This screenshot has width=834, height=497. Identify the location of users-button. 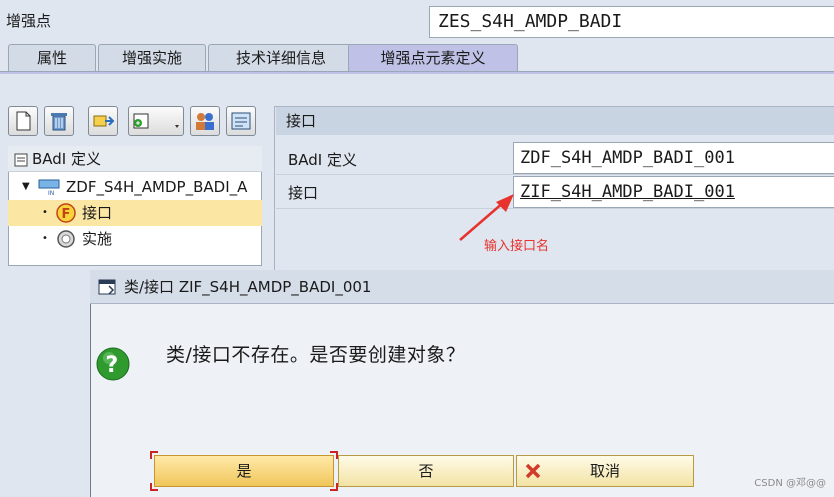
(205, 121).